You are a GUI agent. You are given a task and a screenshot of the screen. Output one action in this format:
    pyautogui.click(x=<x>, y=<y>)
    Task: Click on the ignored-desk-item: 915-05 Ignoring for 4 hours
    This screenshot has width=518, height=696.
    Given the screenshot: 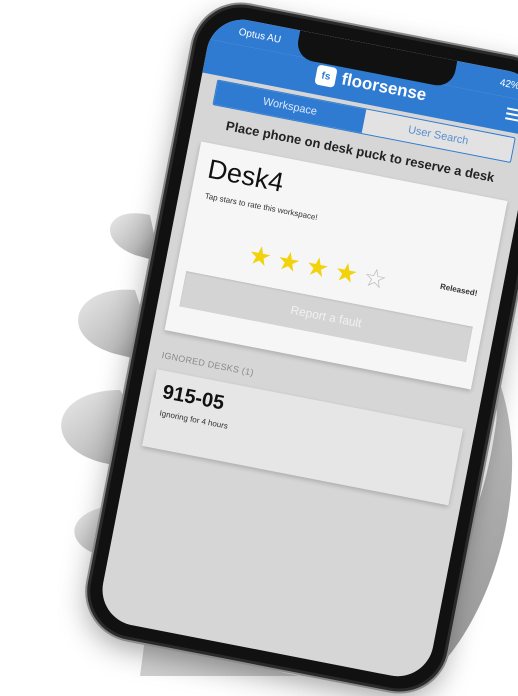 What is the action you would take?
    pyautogui.click(x=303, y=437)
    